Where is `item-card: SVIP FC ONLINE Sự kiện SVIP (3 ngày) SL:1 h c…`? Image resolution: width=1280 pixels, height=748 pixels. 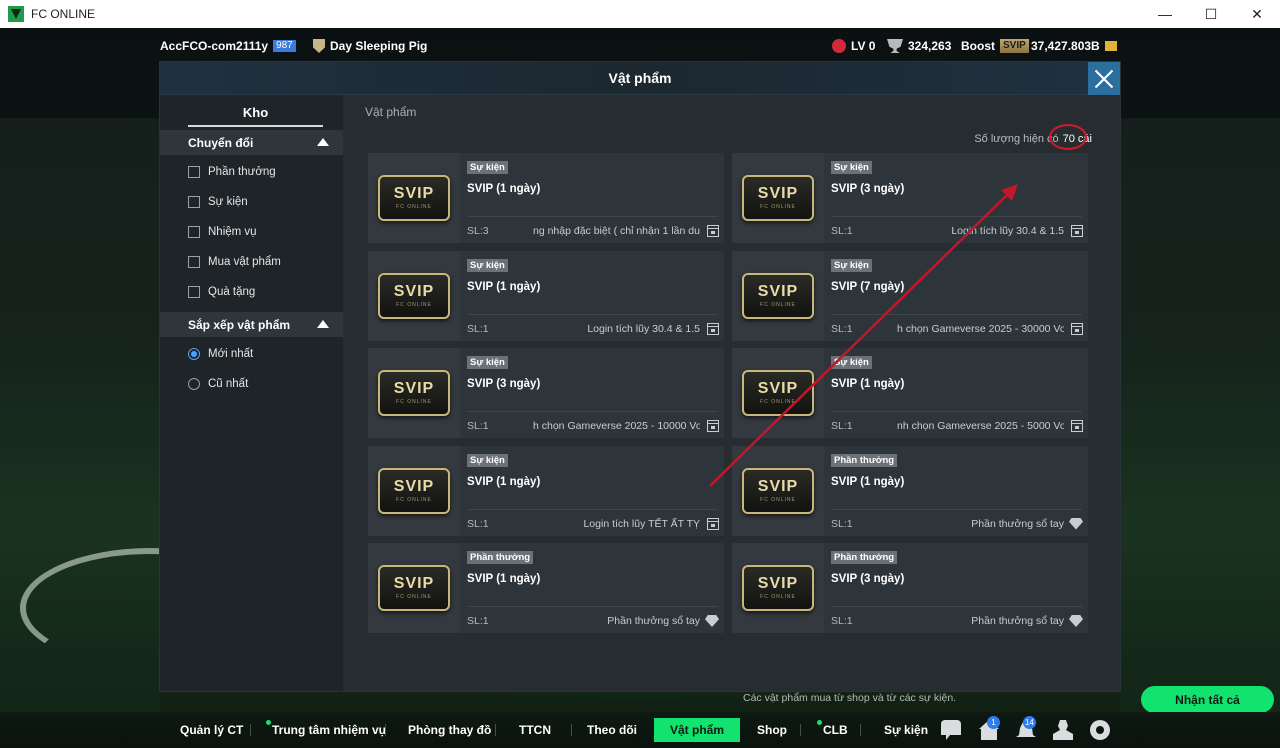 item-card: SVIP FC ONLINE Sự kiện SVIP (3 ngày) SL:1 h c… is located at coordinates (546, 393).